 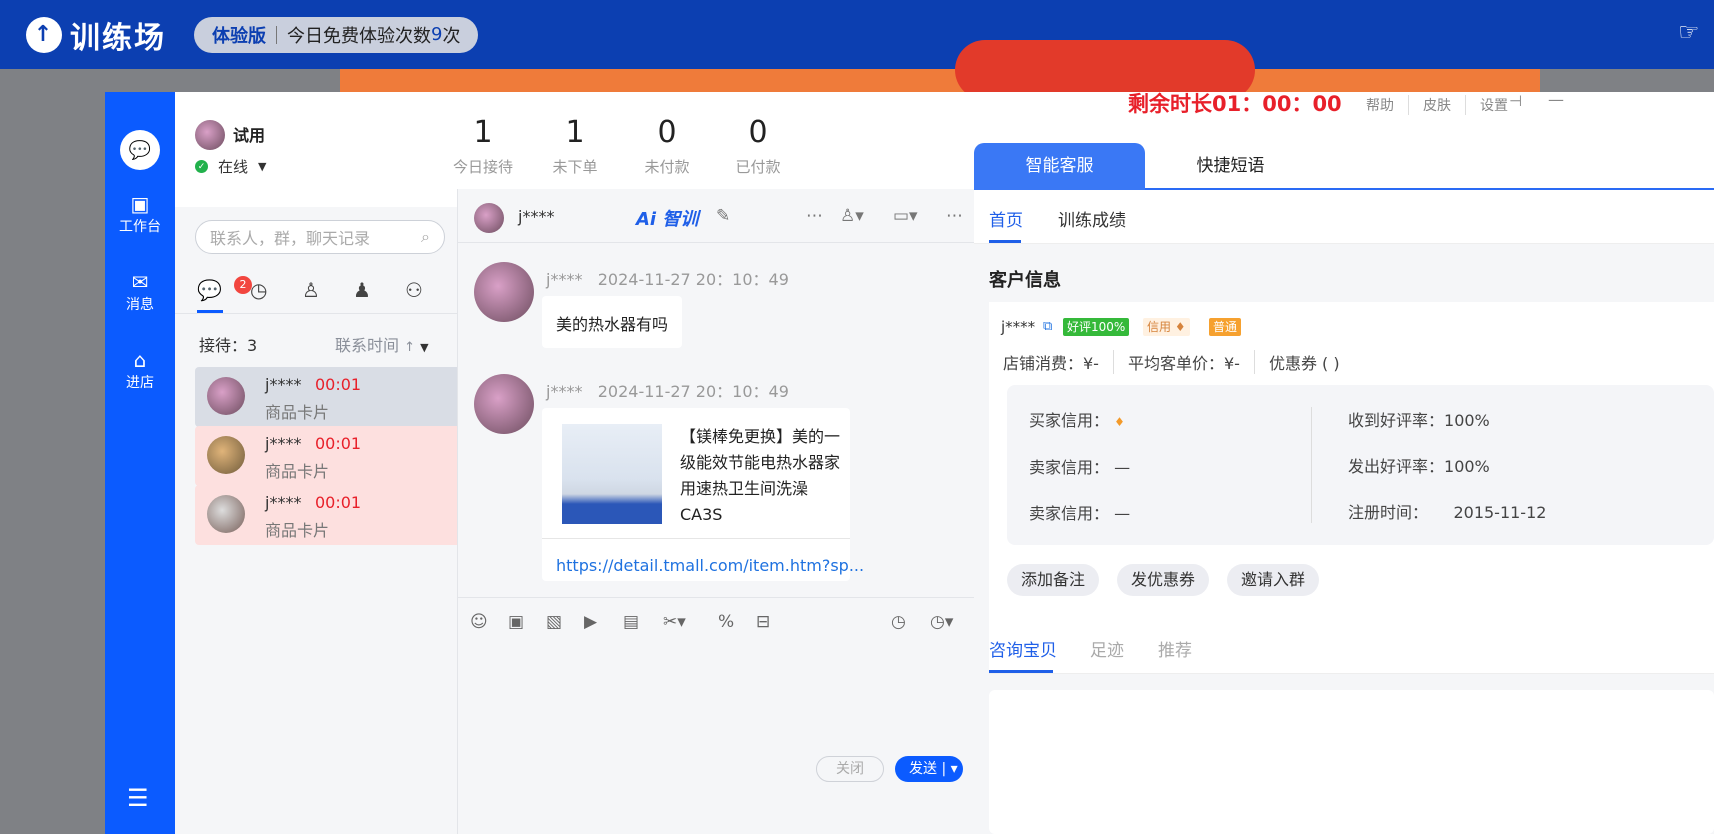 I want to click on section-title: 客户信息, so click(x=1025, y=280).